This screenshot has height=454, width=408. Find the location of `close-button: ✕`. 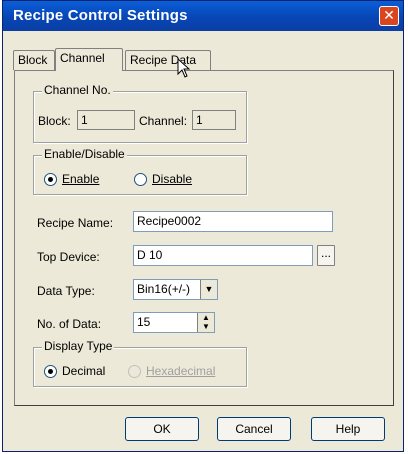

close-button: ✕ is located at coordinates (389, 16).